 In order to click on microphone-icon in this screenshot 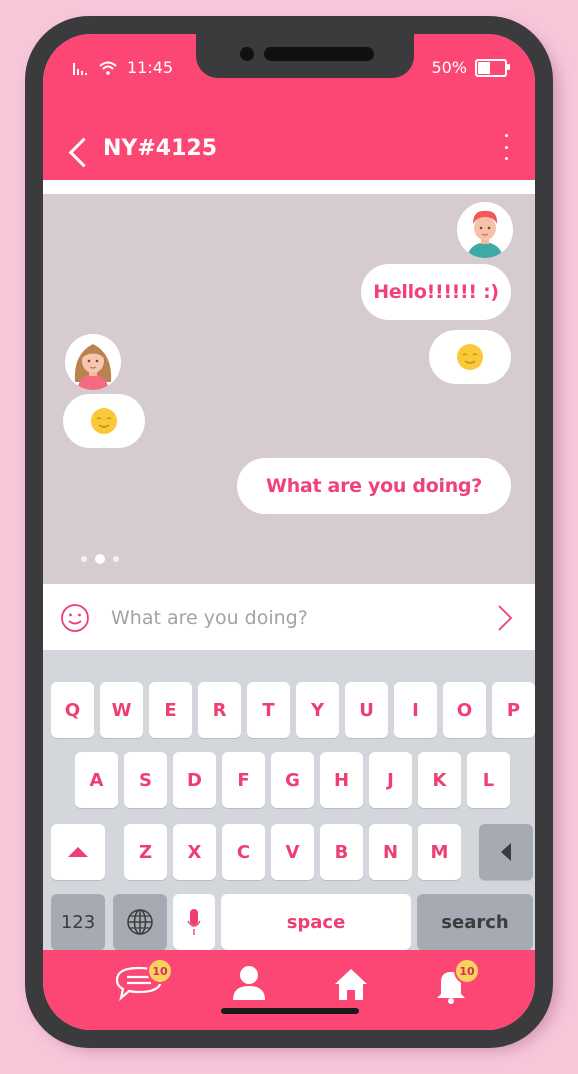, I will do `click(194, 922)`.